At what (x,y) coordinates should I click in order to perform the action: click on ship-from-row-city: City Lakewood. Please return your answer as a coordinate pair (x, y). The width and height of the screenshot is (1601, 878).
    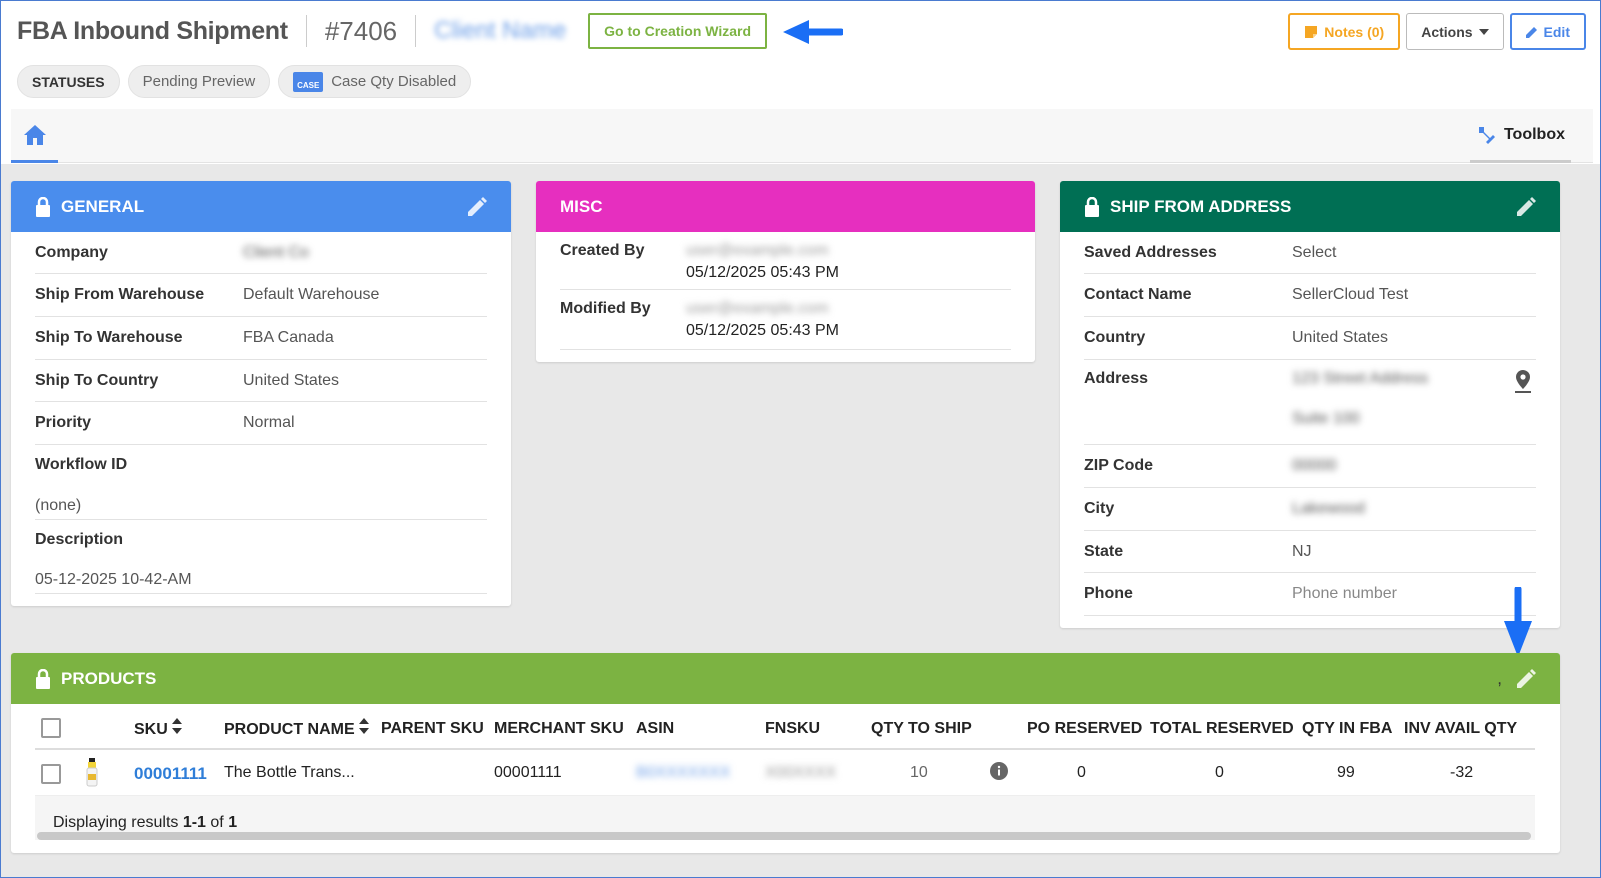
    Looking at the image, I should click on (1310, 509).